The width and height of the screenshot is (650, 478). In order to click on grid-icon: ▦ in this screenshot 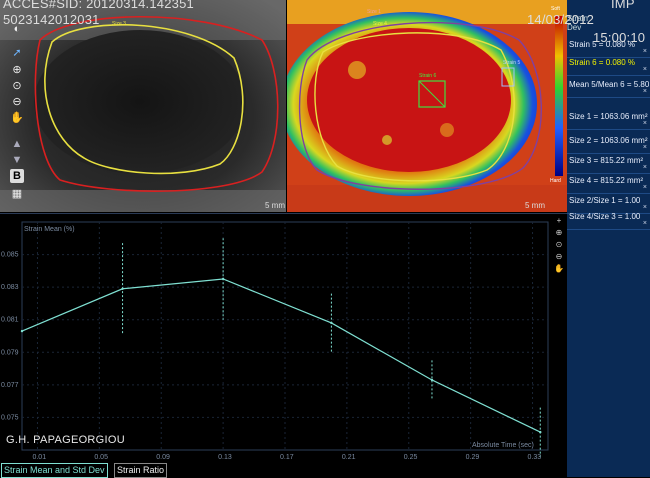, I will do `click(17, 194)`.